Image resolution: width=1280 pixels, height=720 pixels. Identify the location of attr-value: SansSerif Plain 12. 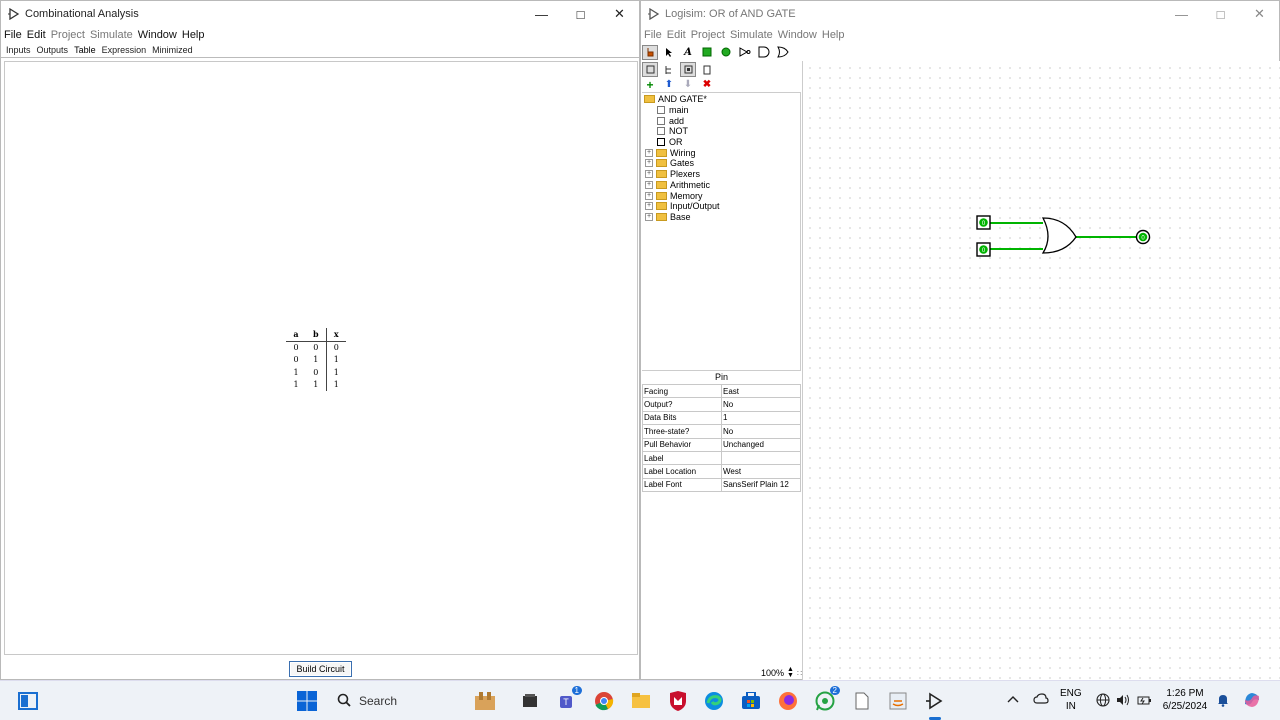
(761, 485).